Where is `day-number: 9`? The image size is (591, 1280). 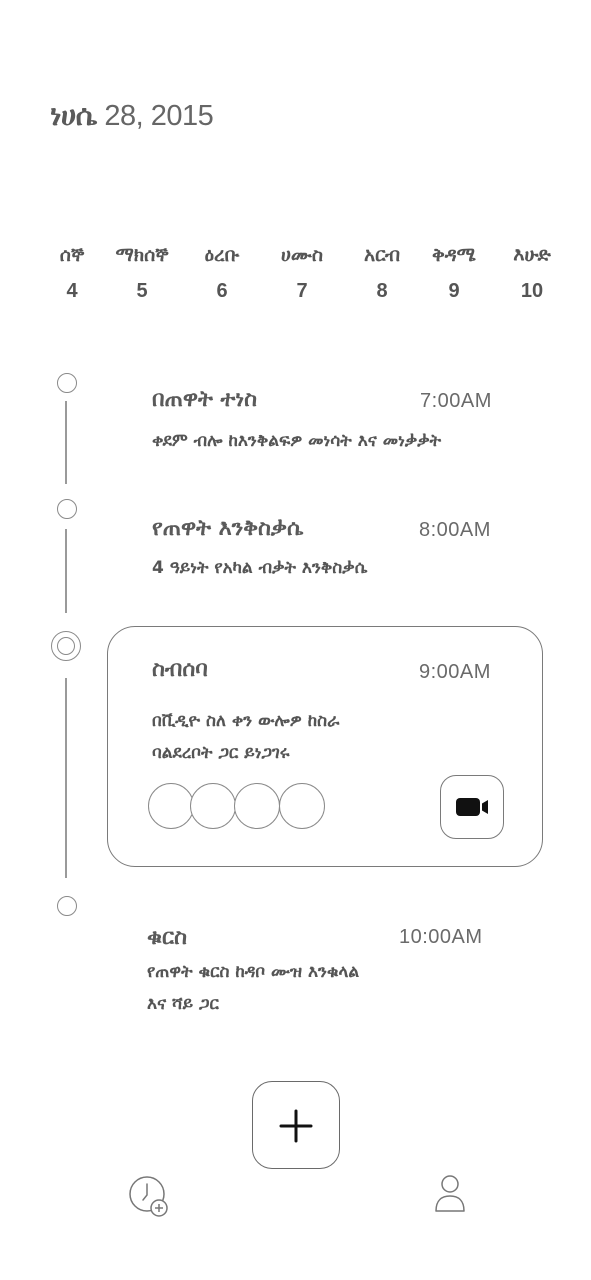
day-number: 9 is located at coordinates (454, 291).